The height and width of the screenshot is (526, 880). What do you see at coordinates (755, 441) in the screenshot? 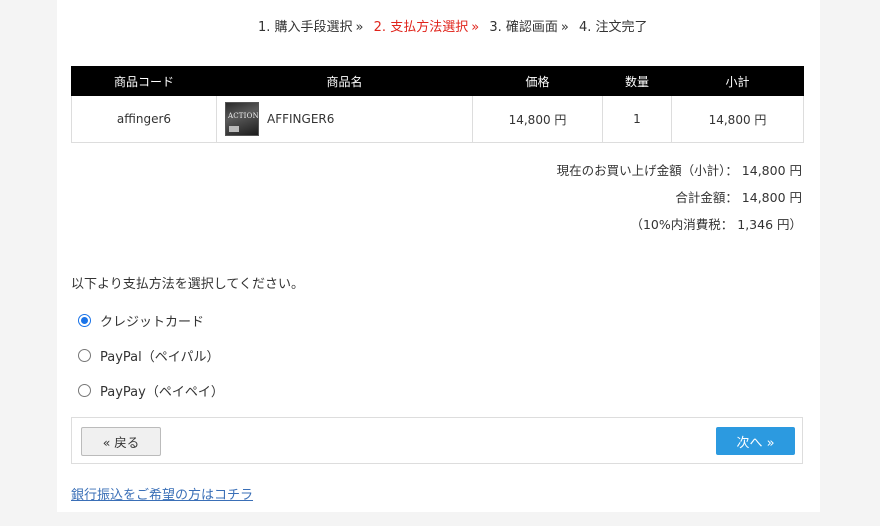
I see `next-button: 次へ »` at bounding box center [755, 441].